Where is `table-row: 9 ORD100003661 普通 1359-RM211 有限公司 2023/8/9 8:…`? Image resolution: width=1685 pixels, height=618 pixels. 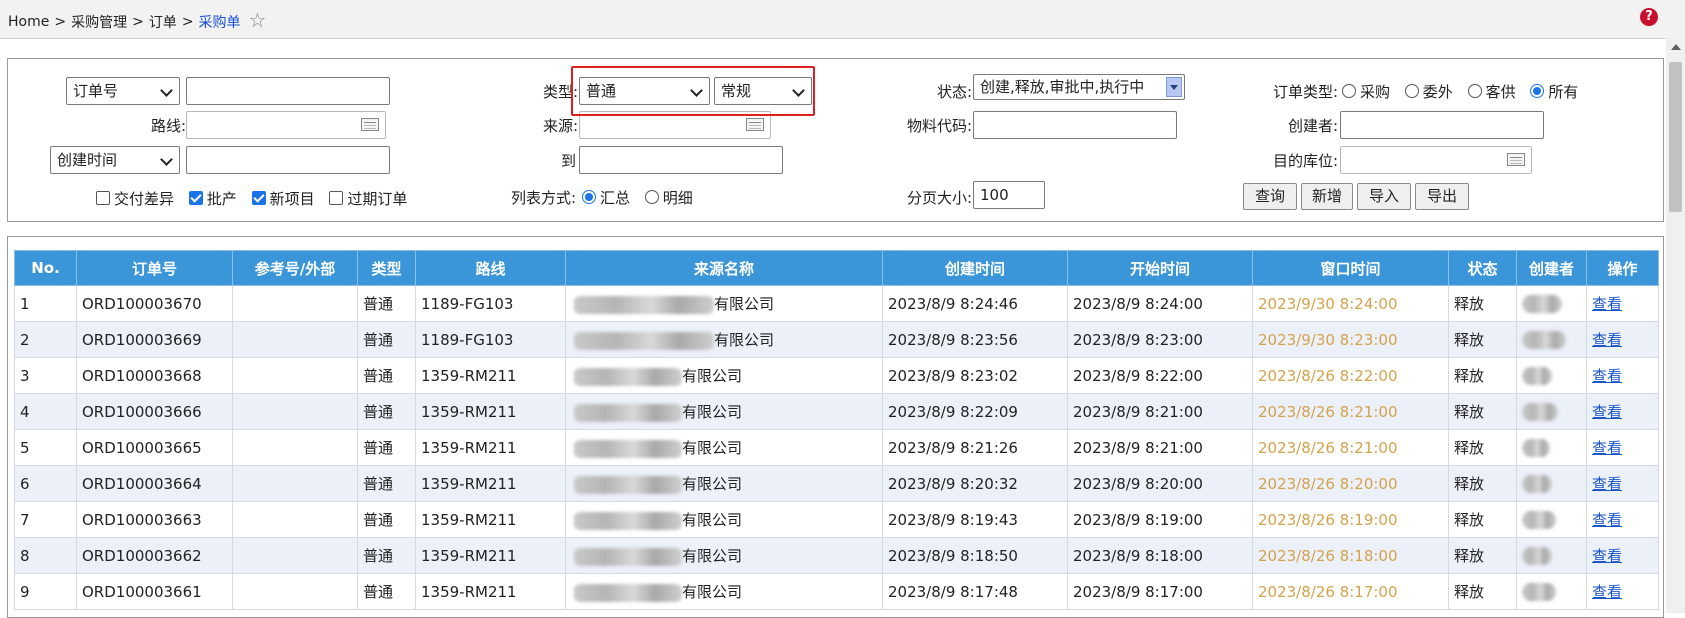
table-row: 9 ORD100003661 普通 1359-RM211 有限公司 2023/8/9 8:… is located at coordinates (836, 591).